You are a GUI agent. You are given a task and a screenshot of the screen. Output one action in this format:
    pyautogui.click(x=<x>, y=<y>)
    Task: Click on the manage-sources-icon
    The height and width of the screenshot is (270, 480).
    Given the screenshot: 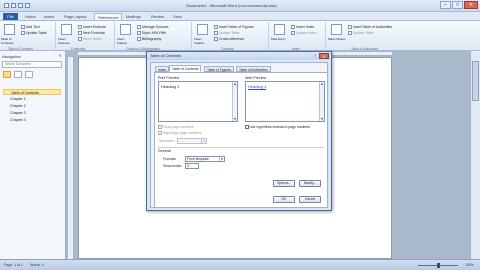 What is the action you would take?
    pyautogui.click(x=139, y=27)
    